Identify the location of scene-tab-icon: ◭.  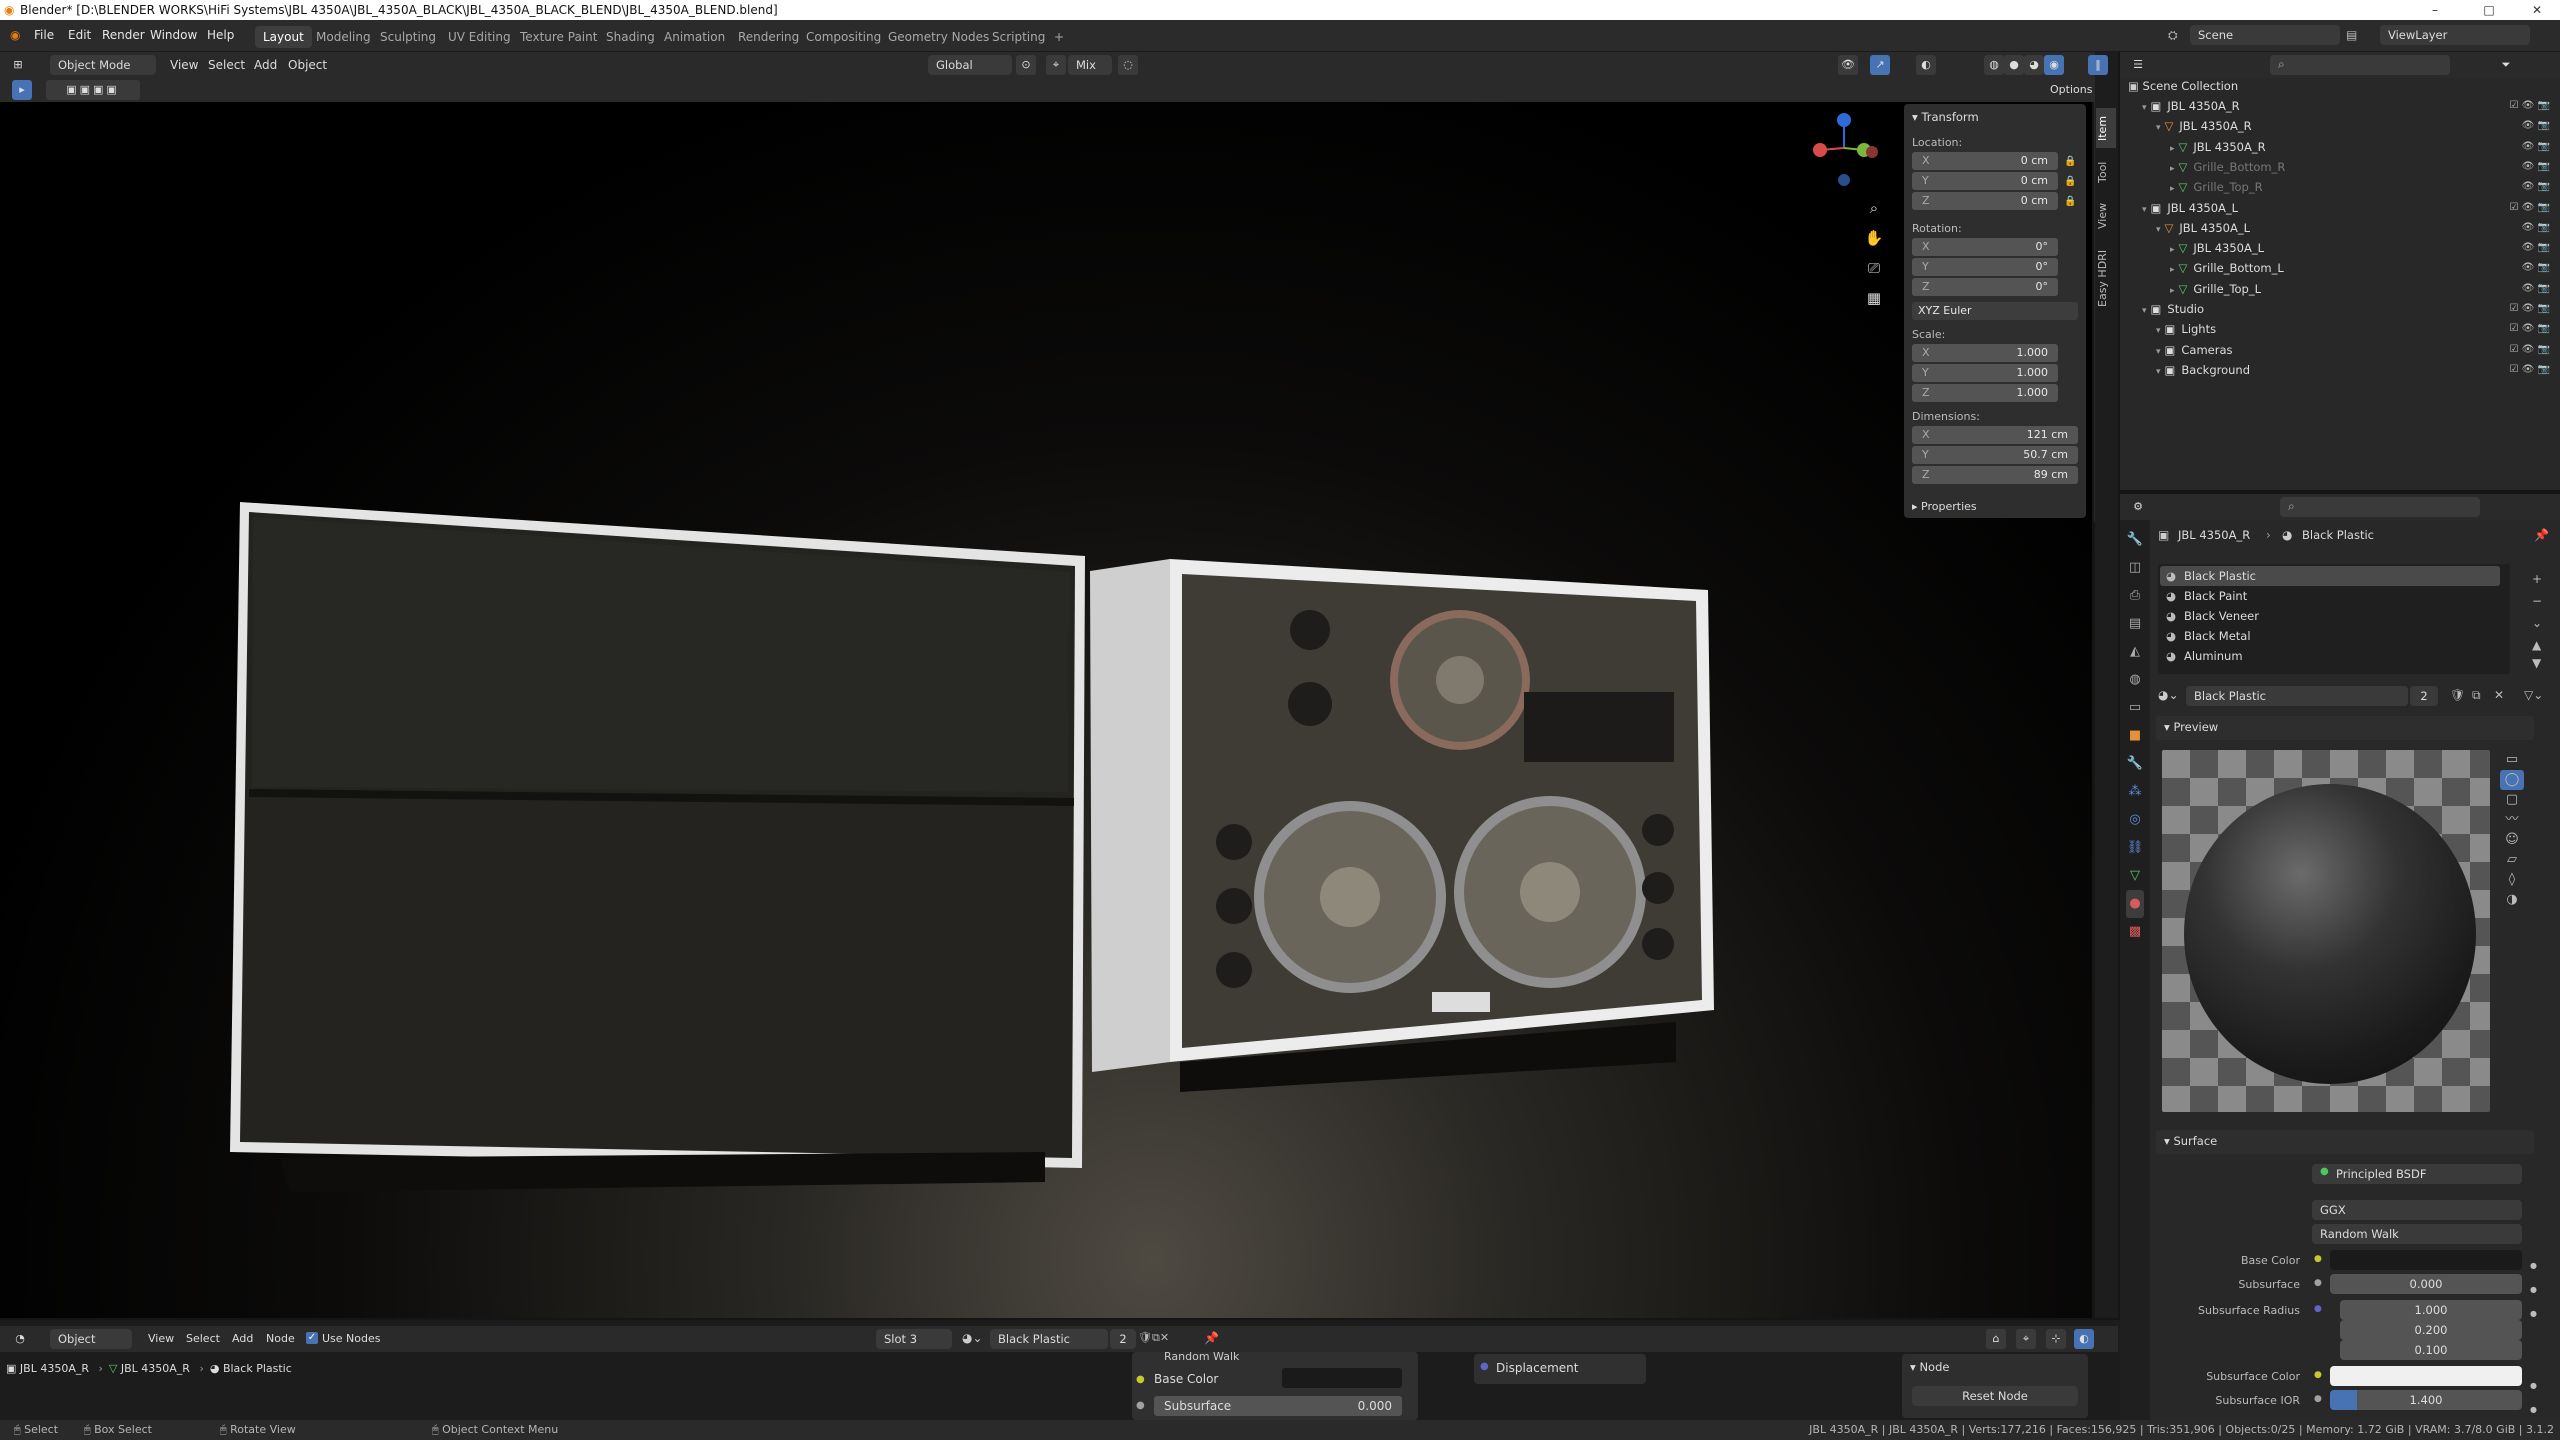
(2135, 652).